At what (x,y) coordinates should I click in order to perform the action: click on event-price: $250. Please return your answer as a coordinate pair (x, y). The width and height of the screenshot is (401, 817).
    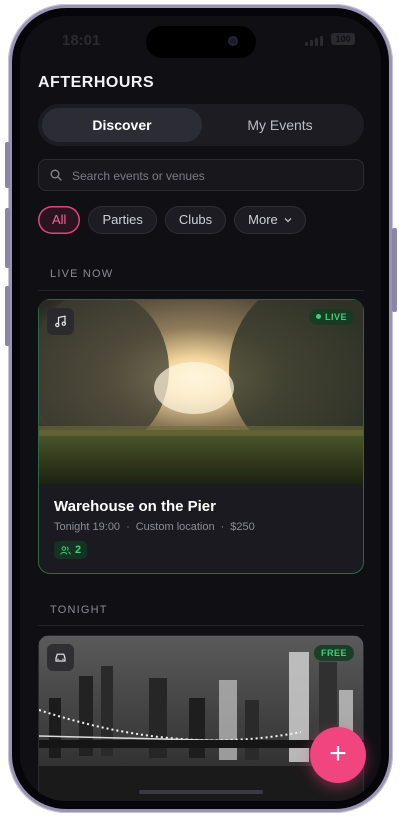
    Looking at the image, I should click on (242, 527).